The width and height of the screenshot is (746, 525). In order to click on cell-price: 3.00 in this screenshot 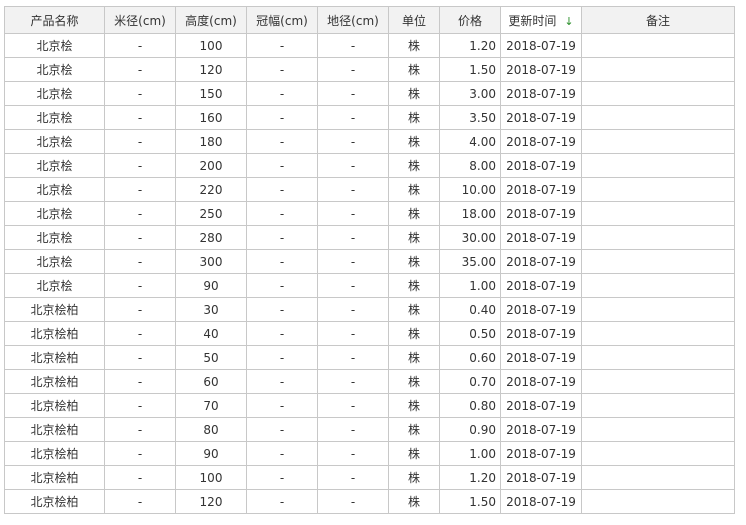, I will do `click(470, 93)`.